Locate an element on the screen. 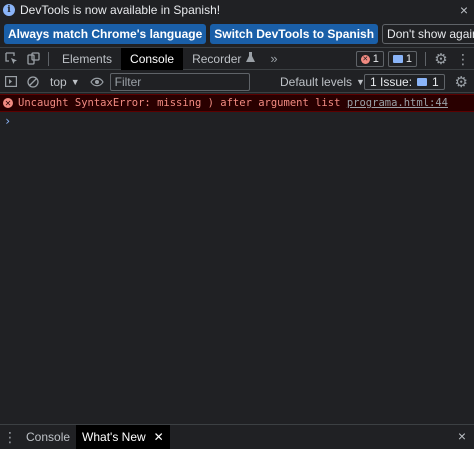 The width and height of the screenshot is (474, 449). info-icon: i is located at coordinates (9, 10).